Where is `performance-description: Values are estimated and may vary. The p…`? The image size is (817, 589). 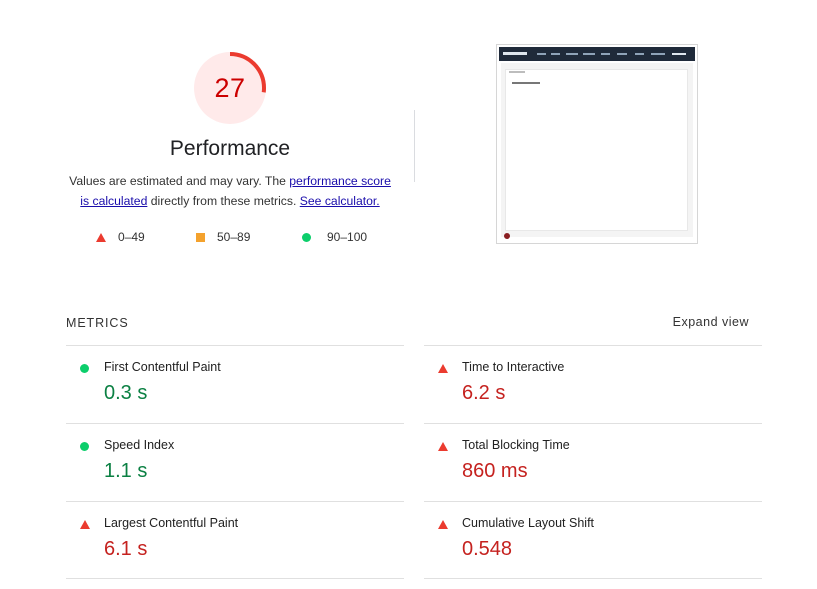 performance-description: Values are estimated and may vary. The p… is located at coordinates (230, 191).